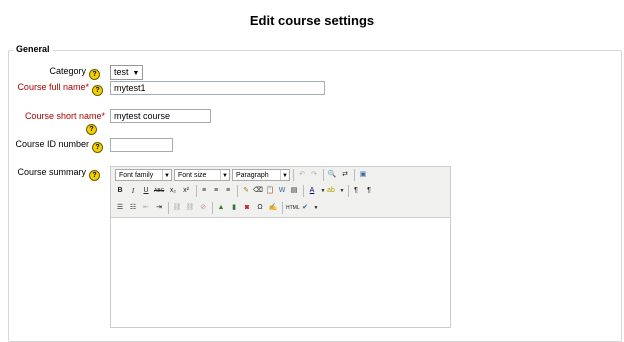 The image size is (624, 342). I want to click on strikethrough-icon: ABC, so click(159, 191).